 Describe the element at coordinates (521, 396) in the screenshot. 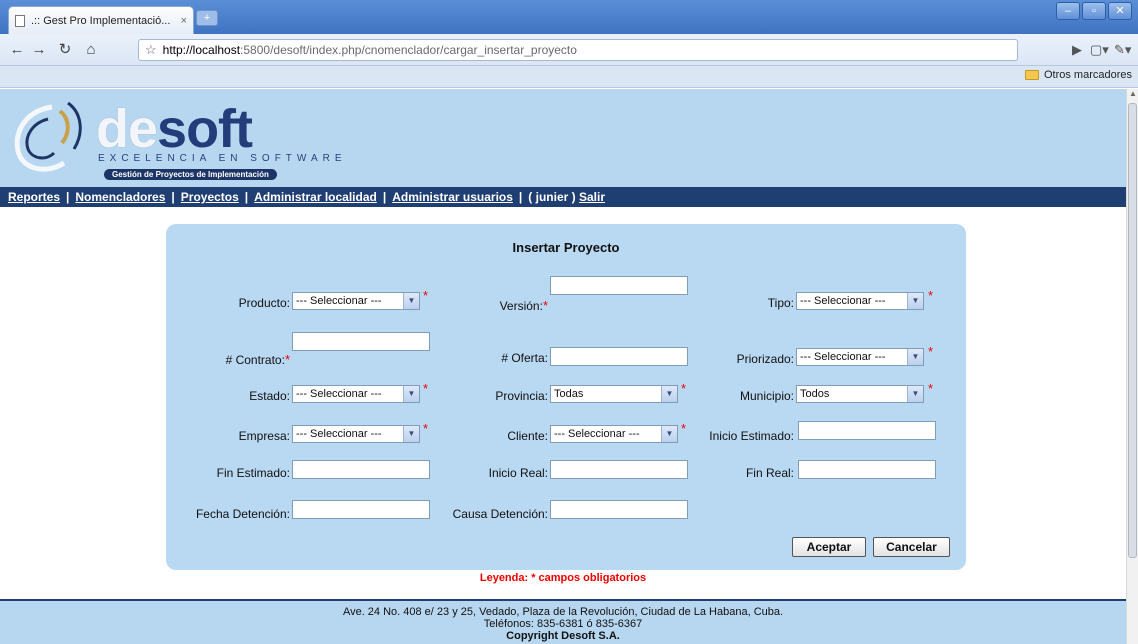

I see `provincia-label: Provincia:` at that location.